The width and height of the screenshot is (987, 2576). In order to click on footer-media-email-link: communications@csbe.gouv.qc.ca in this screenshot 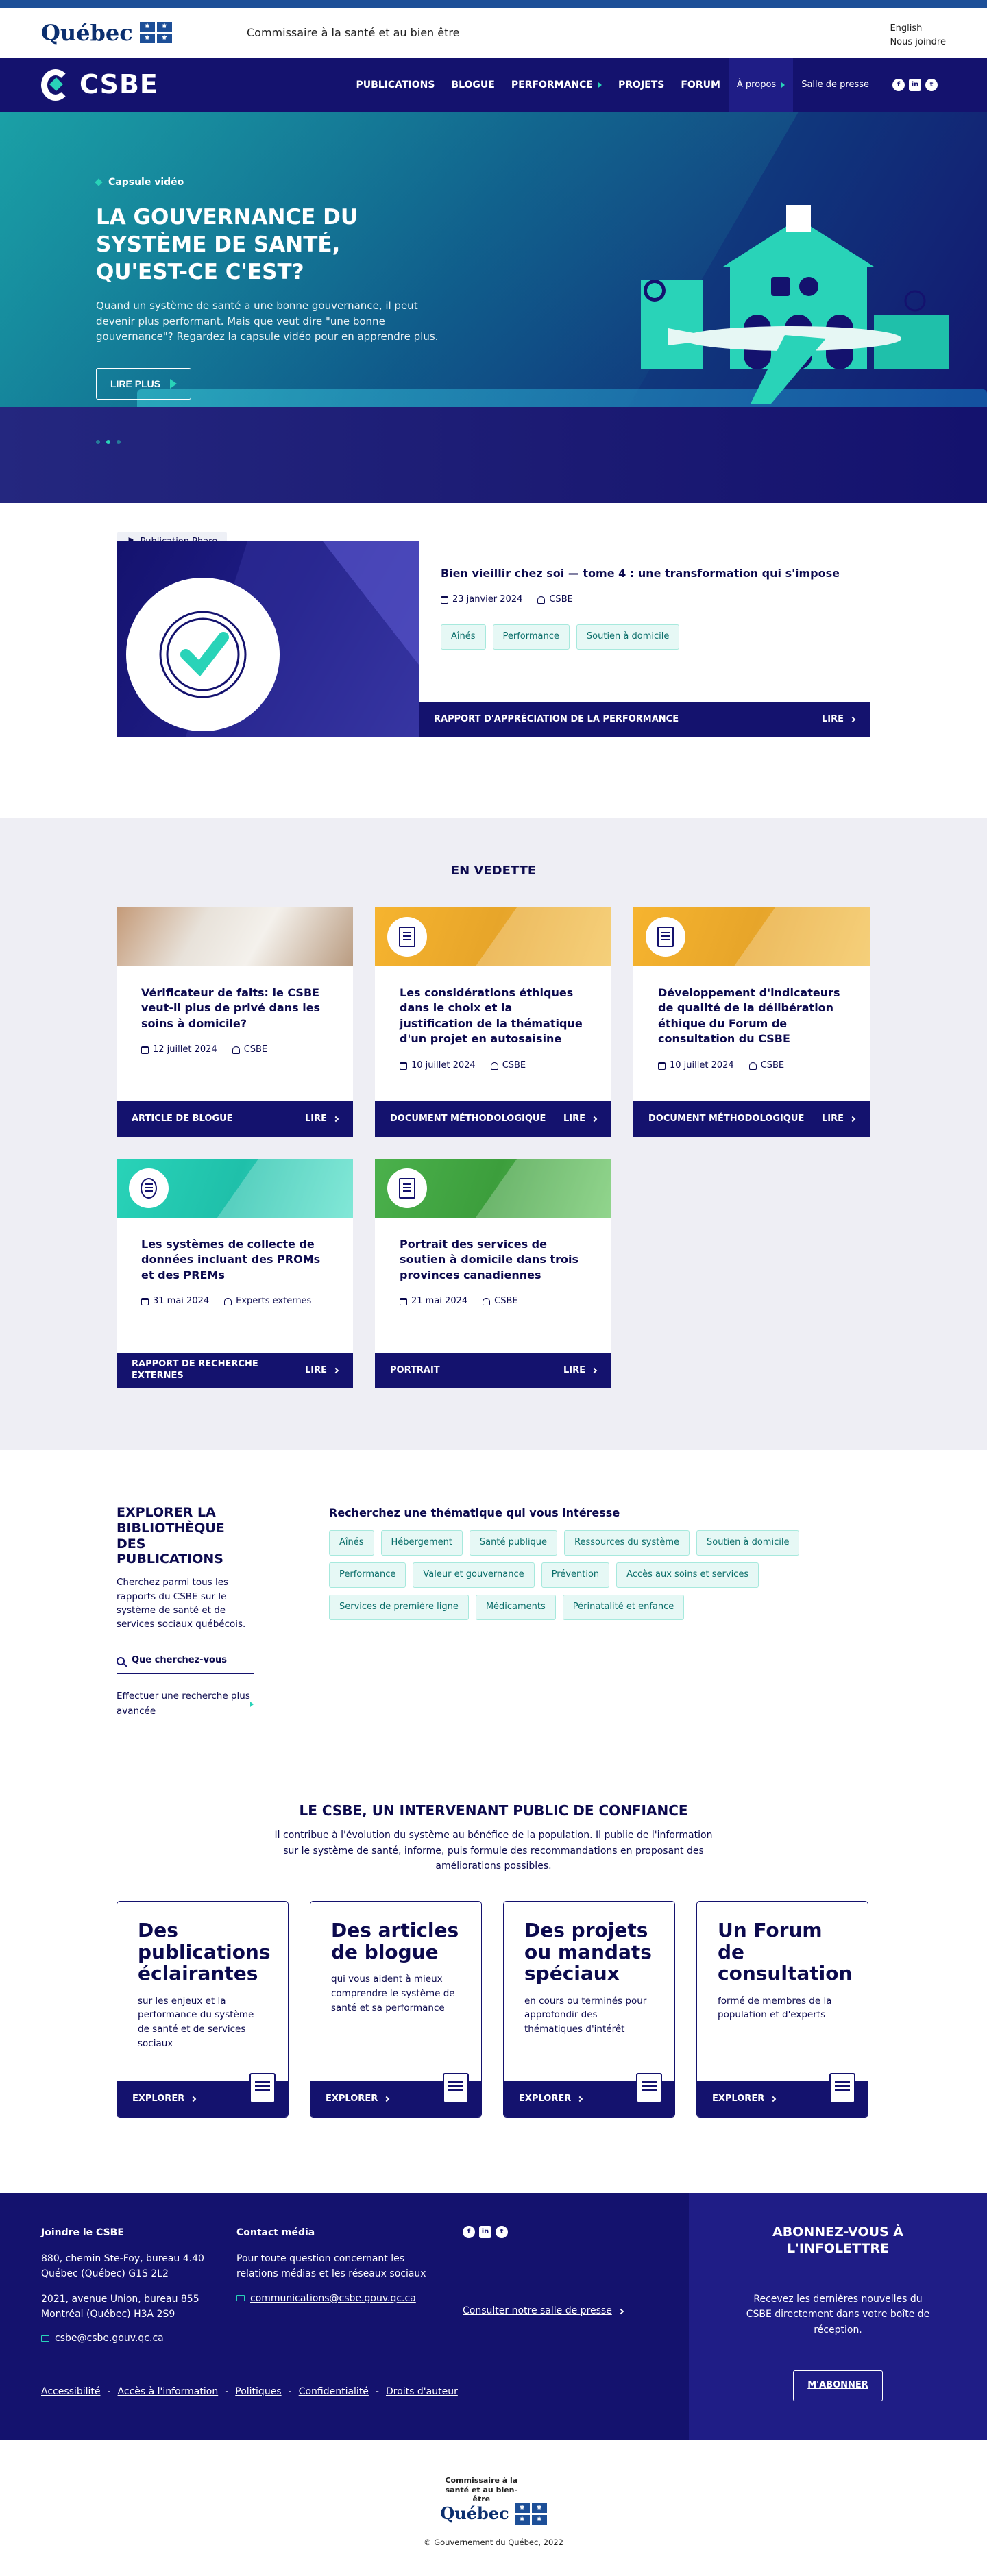, I will do `click(335, 2299)`.